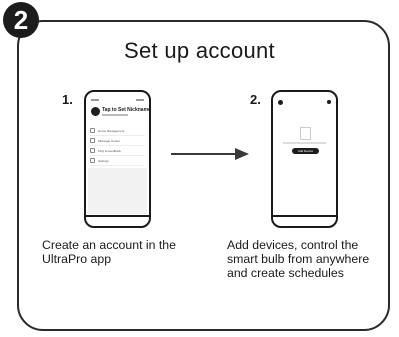 Image resolution: width=399 pixels, height=337 pixels. What do you see at coordinates (92, 140) in the screenshot?
I see `message-icon` at bounding box center [92, 140].